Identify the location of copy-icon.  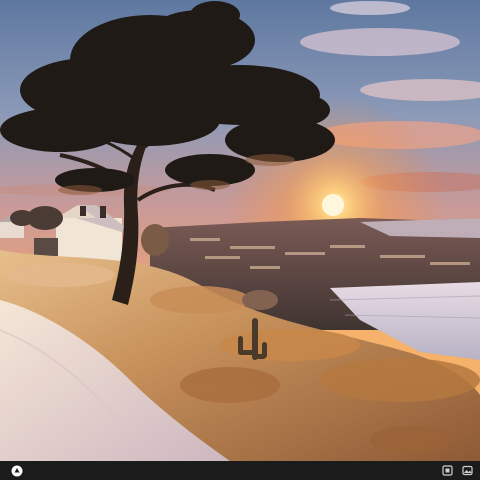
(447, 470).